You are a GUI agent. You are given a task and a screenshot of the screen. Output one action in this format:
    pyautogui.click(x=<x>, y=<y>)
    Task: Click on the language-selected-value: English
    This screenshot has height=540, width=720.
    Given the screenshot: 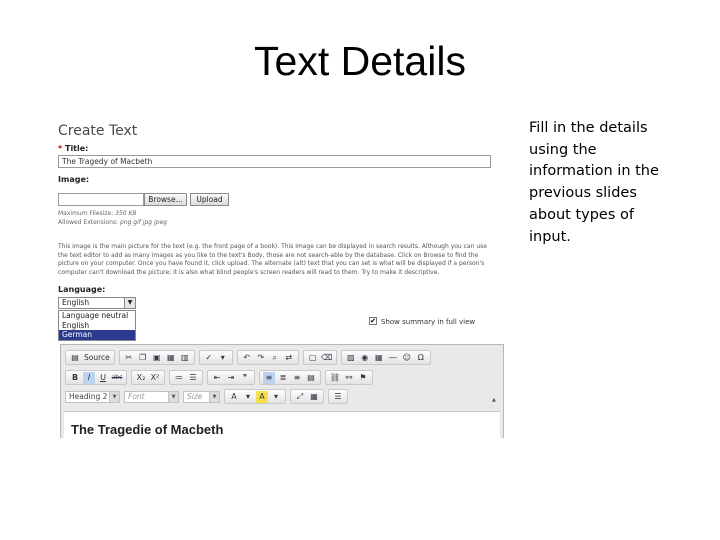 What is the action you would take?
    pyautogui.click(x=76, y=302)
    